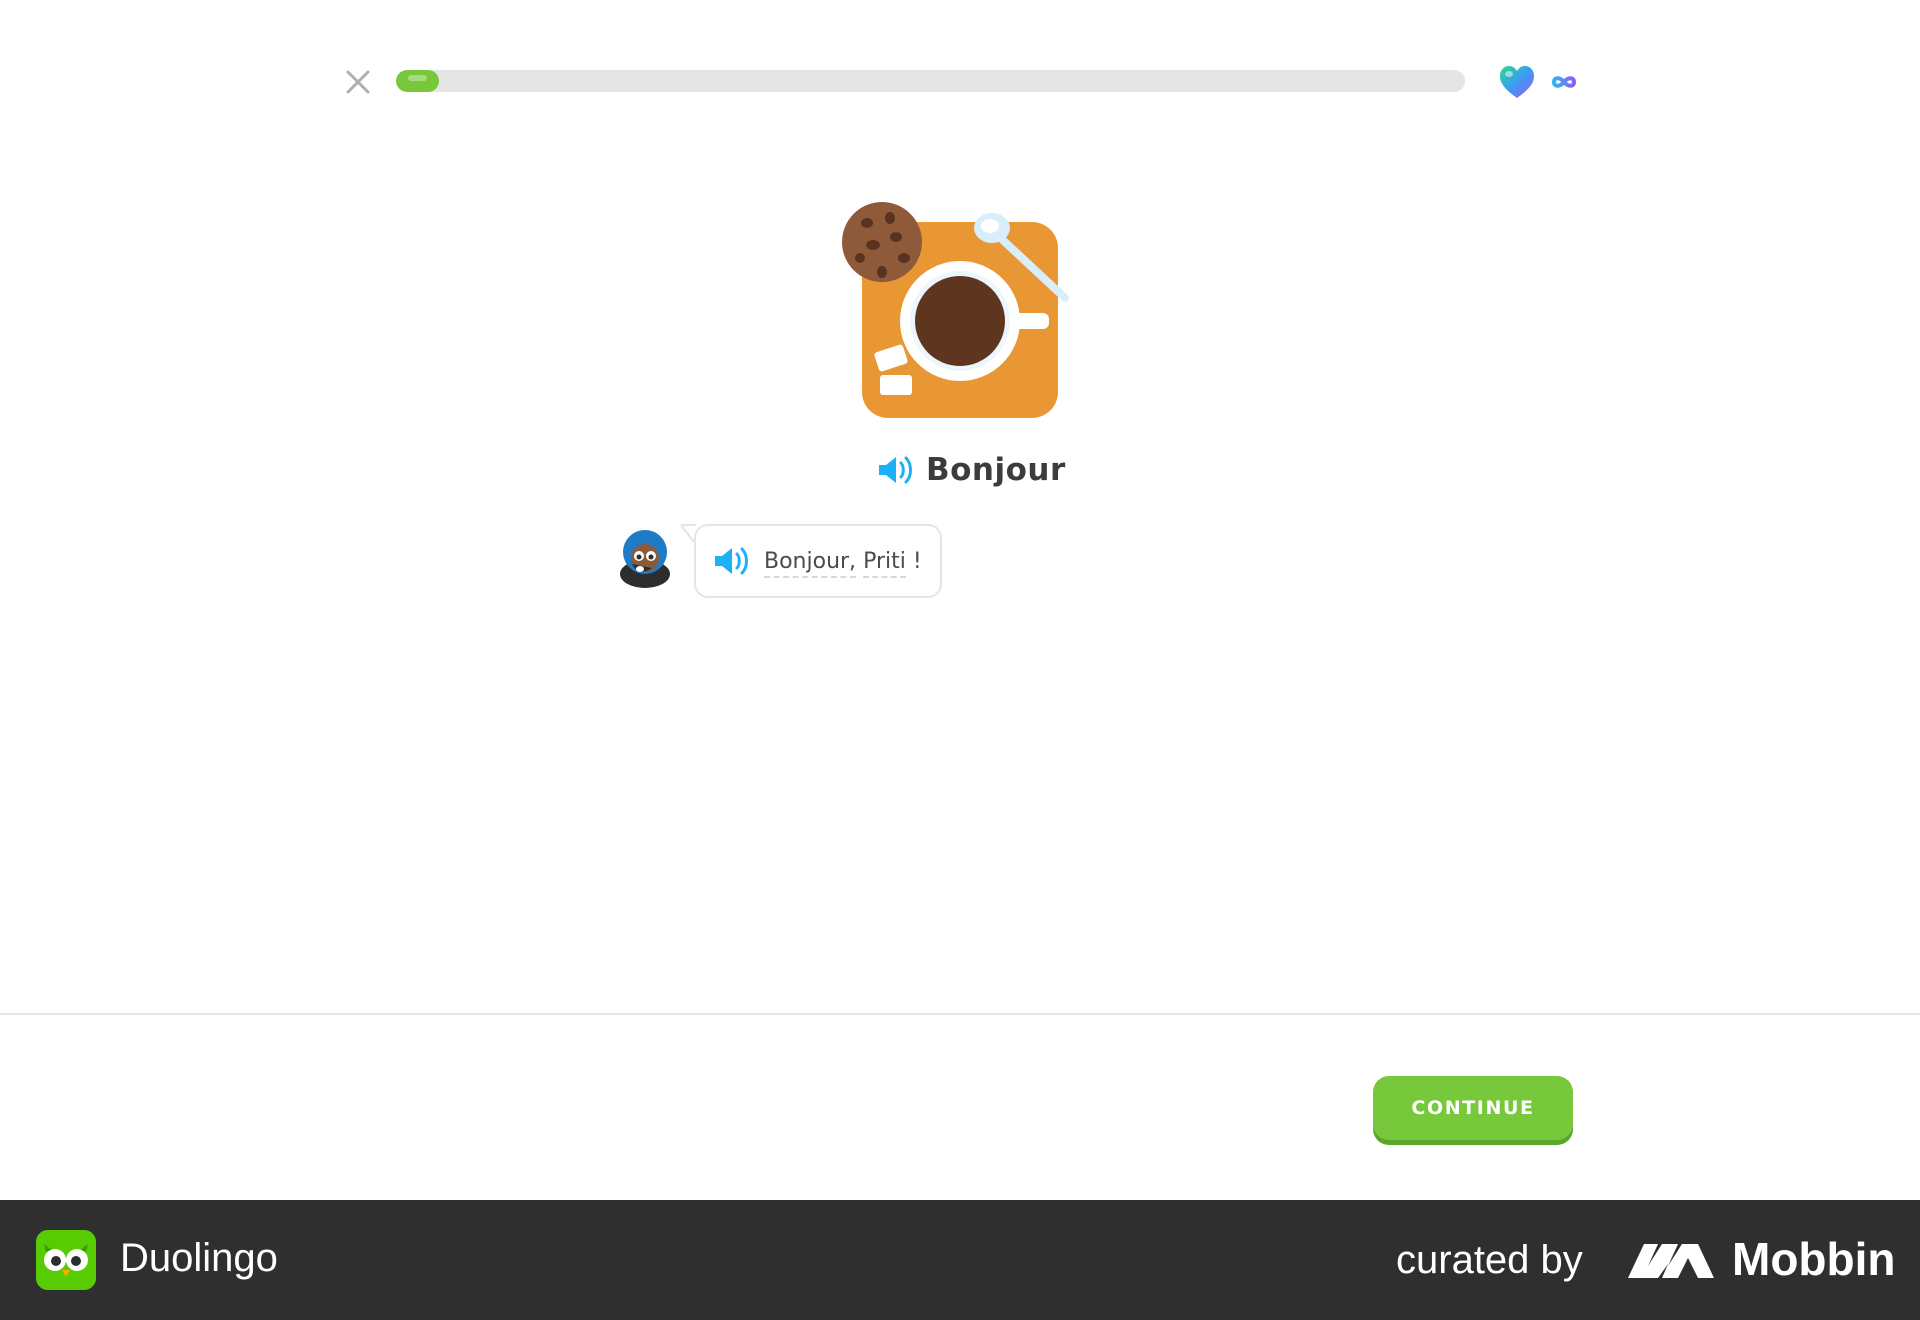 The image size is (1920, 1320). Describe the element at coordinates (1671, 1260) in the screenshot. I see `mobbin-logo-icon` at that location.